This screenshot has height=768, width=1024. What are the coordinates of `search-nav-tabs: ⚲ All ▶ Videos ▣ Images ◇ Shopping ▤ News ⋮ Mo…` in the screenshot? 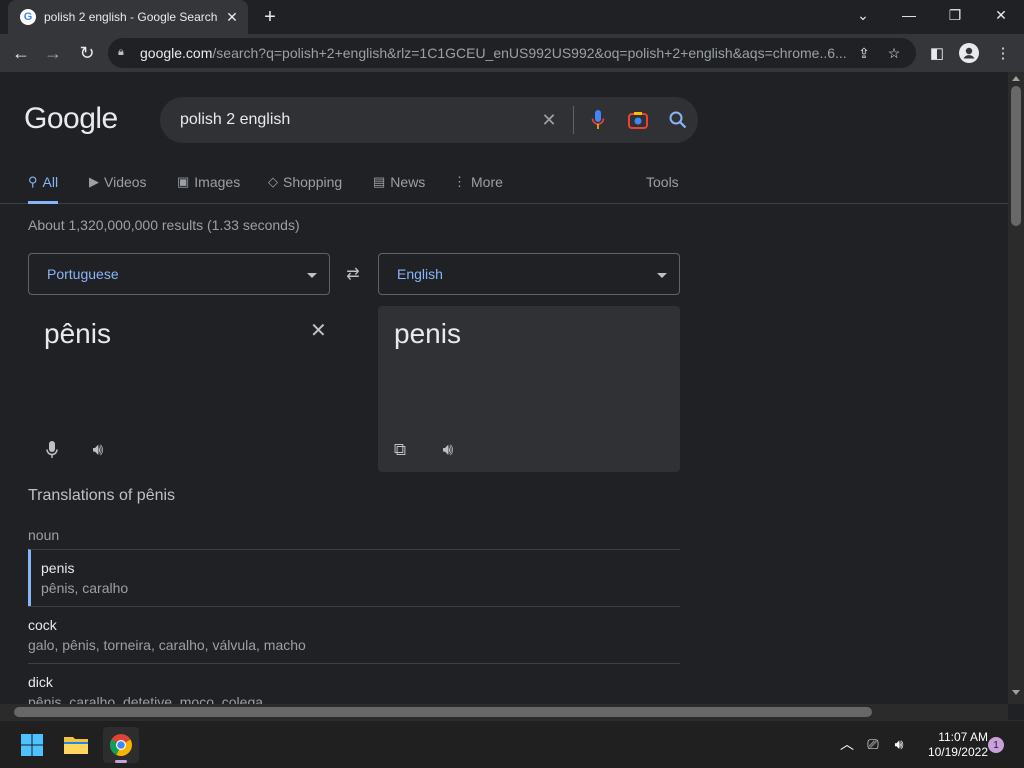 It's located at (504, 186).